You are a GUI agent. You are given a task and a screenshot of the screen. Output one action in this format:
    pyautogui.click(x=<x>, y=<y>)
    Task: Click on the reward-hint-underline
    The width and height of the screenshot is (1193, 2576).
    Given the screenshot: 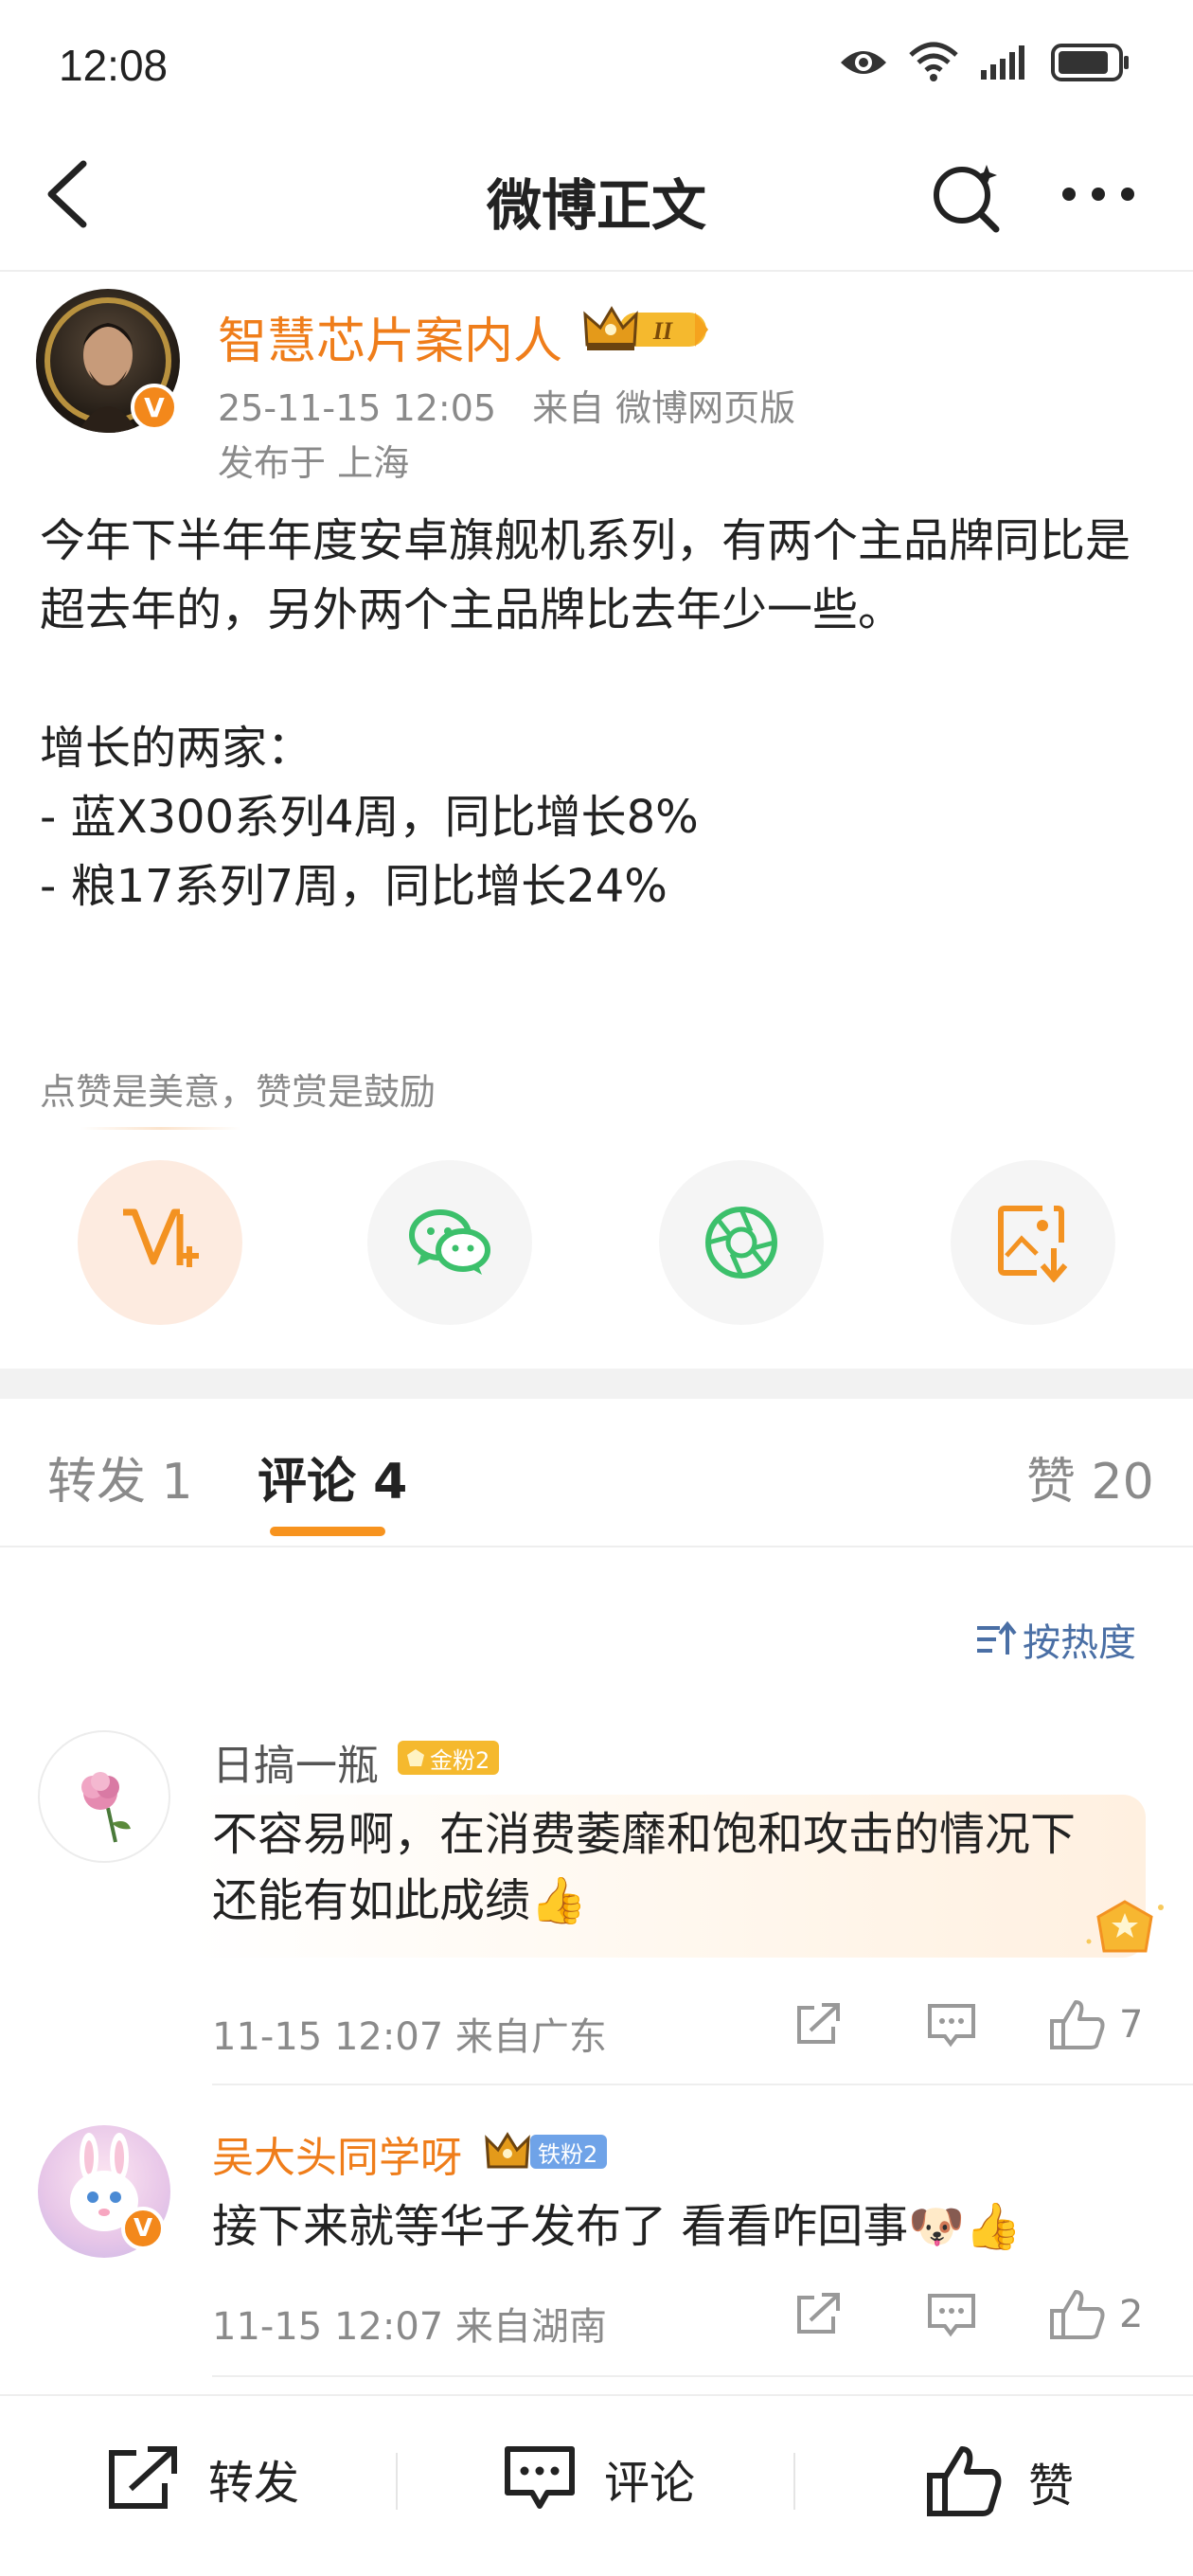 What is the action you would take?
    pyautogui.click(x=160, y=1128)
    